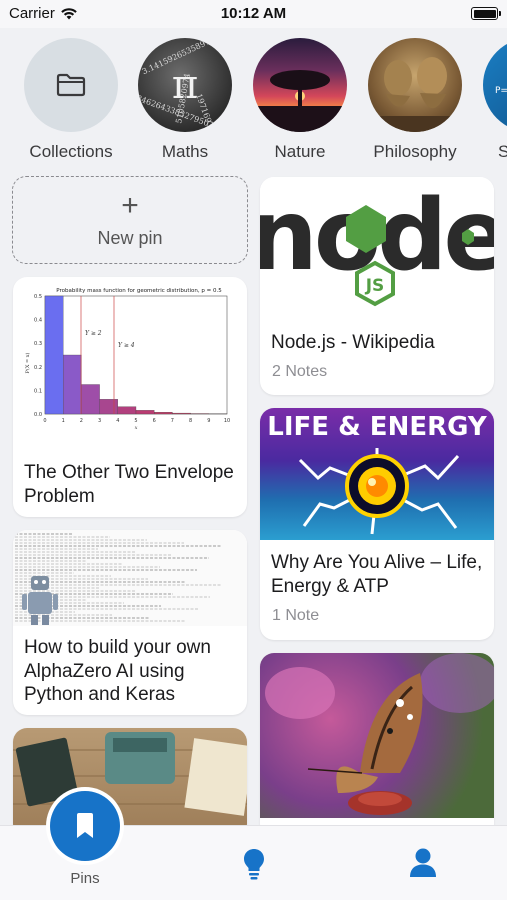 Image resolution: width=507 pixels, height=900 pixels. What do you see at coordinates (495, 85) in the screenshot?
I see `science-thumbnail: P=2` at bounding box center [495, 85].